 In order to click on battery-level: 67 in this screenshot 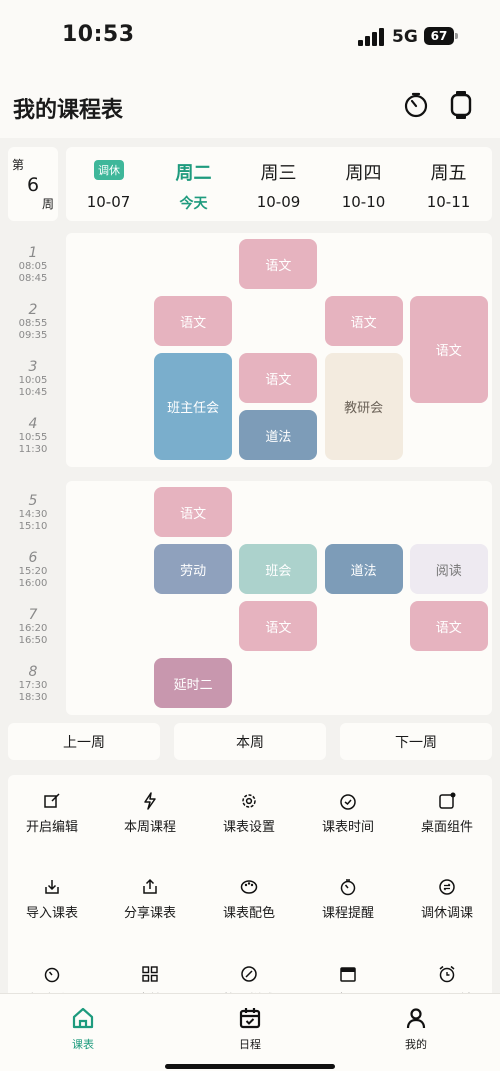, I will do `click(439, 36)`.